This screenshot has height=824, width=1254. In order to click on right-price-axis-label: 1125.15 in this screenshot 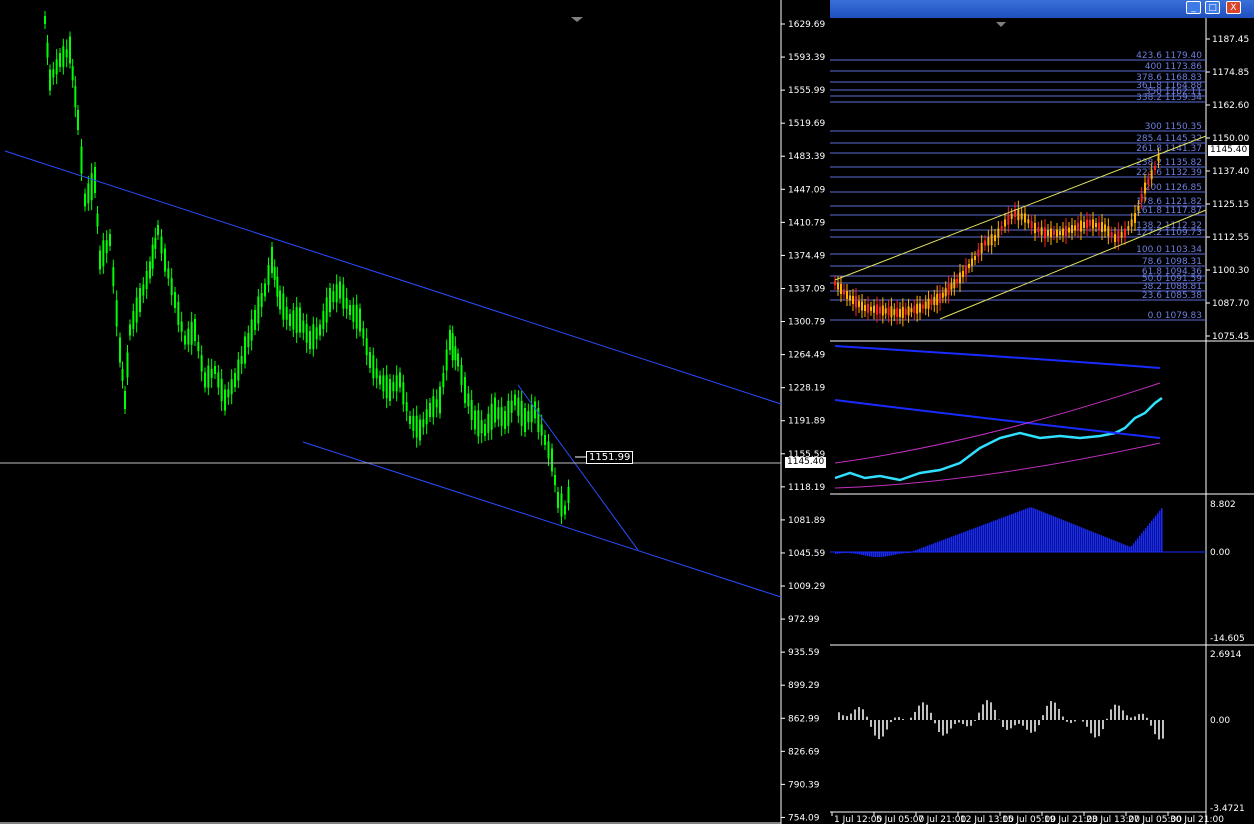, I will do `click(1230, 205)`.